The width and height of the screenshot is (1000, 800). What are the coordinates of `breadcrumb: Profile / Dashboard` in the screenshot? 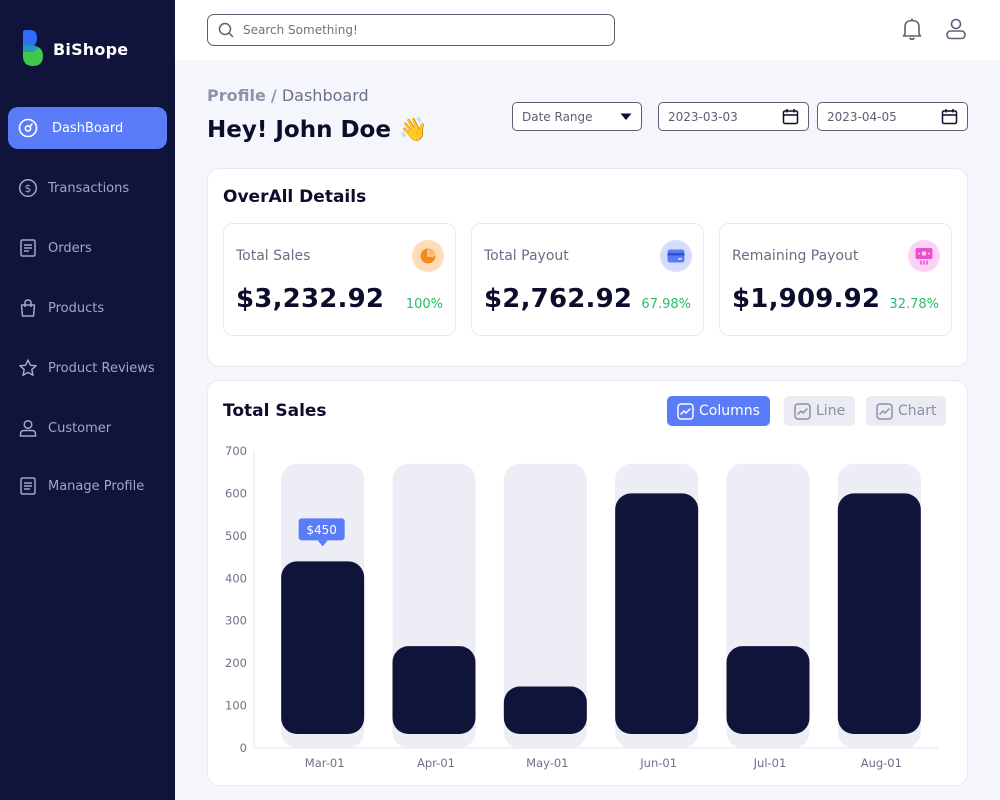 It's located at (288, 95).